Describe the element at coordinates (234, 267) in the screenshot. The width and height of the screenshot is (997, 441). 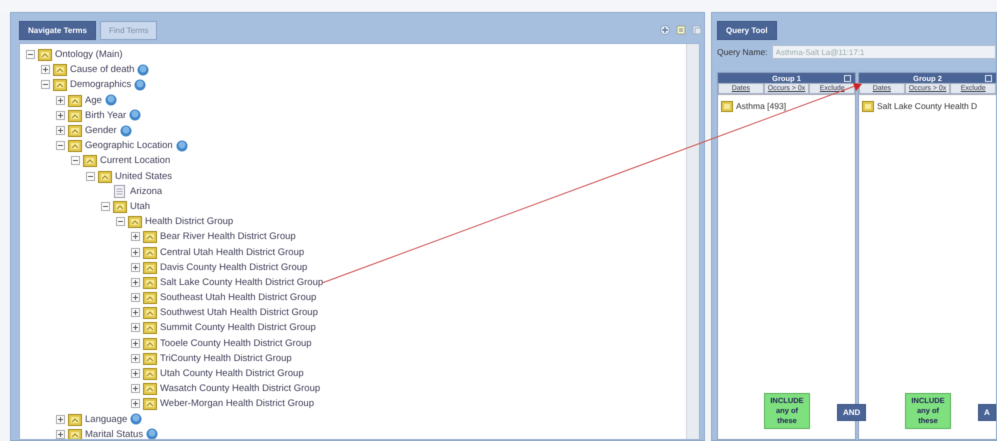
I see `tree-item: Davis County Health District Group` at that location.